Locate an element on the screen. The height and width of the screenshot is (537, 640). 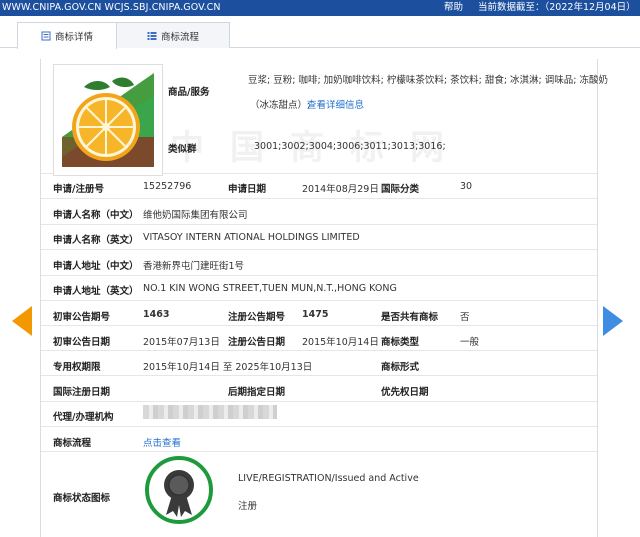
reg-no-value: 15252796 is located at coordinates (167, 186).